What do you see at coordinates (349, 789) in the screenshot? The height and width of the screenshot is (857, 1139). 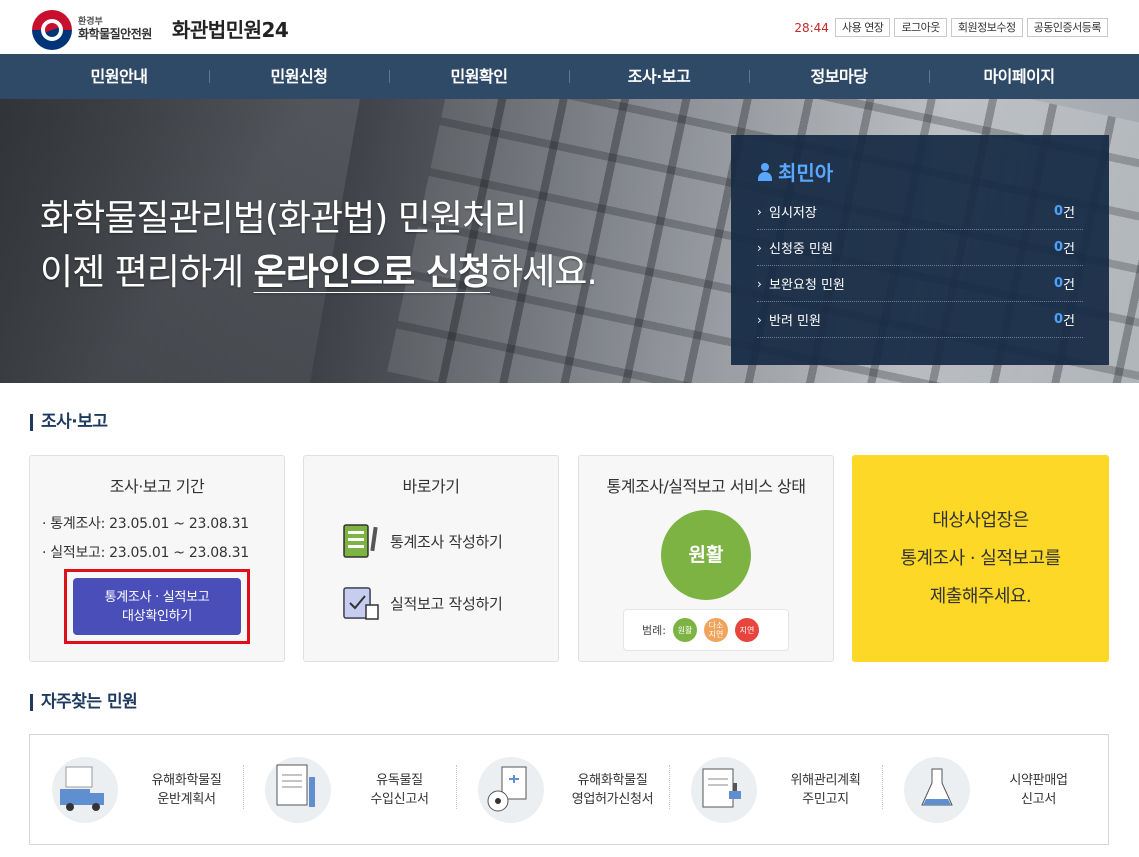 I see `frequent-item-import-report: 유독물질 수입신고서` at bounding box center [349, 789].